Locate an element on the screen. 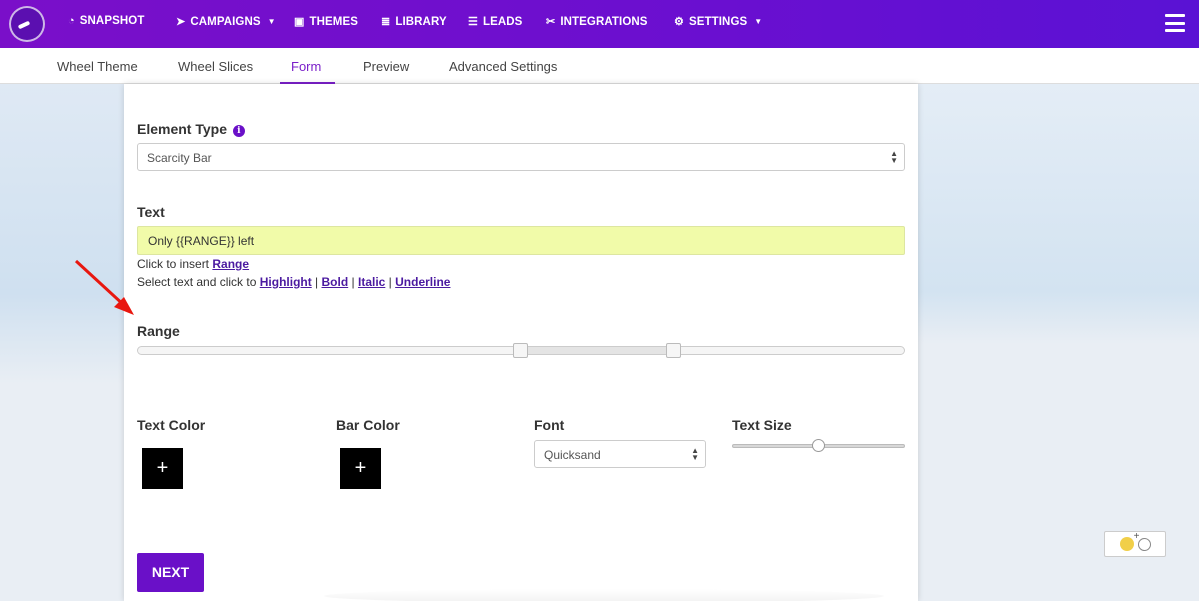 The height and width of the screenshot is (601, 1199). tab-form: Form is located at coordinates (306, 66).